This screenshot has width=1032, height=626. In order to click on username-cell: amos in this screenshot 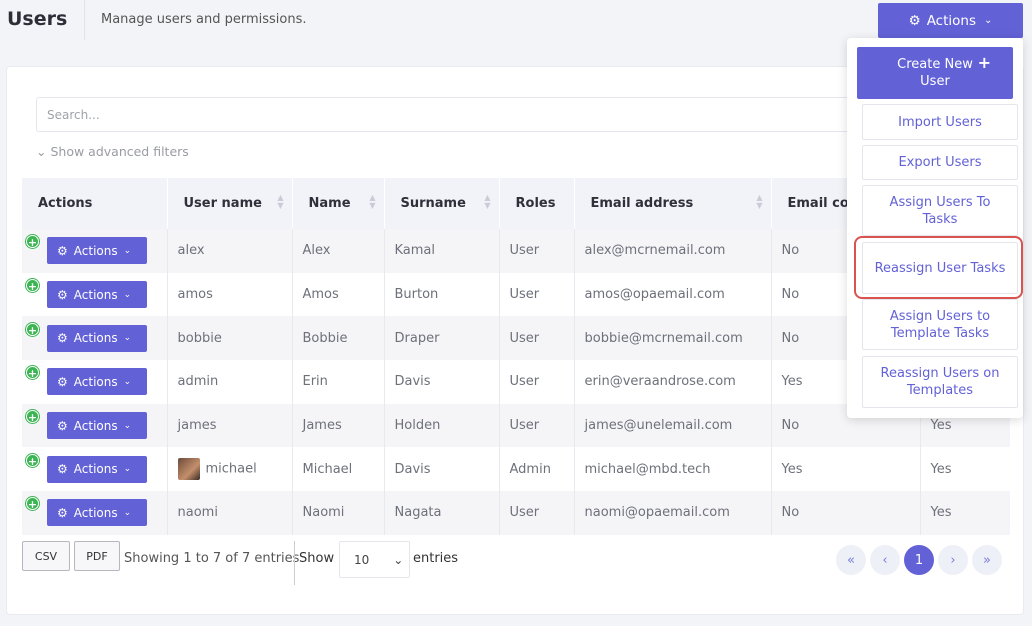, I will do `click(230, 294)`.